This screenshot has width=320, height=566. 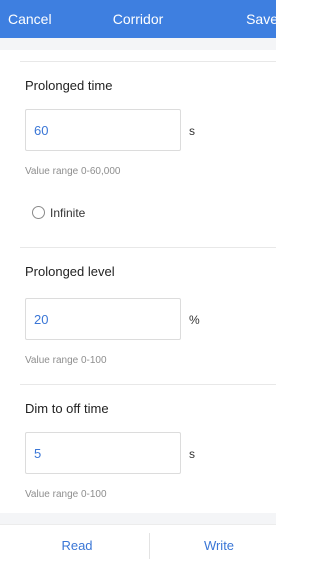 I want to click on cancel-button: Cancel, so click(x=30, y=19).